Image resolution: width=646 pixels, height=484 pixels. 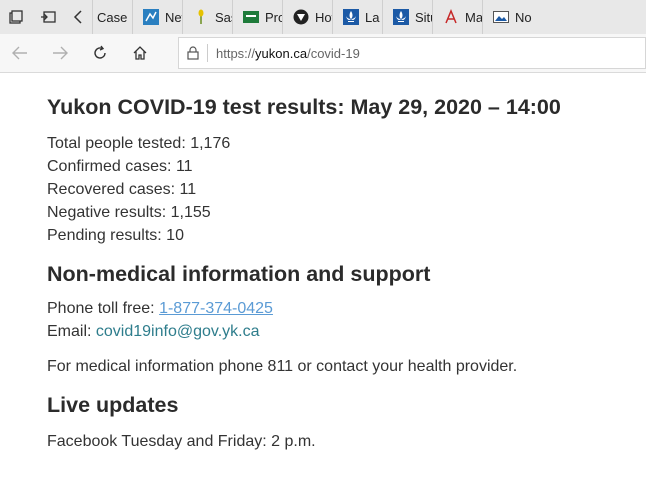 What do you see at coordinates (523, 17) in the screenshot?
I see `tab-title: No` at bounding box center [523, 17].